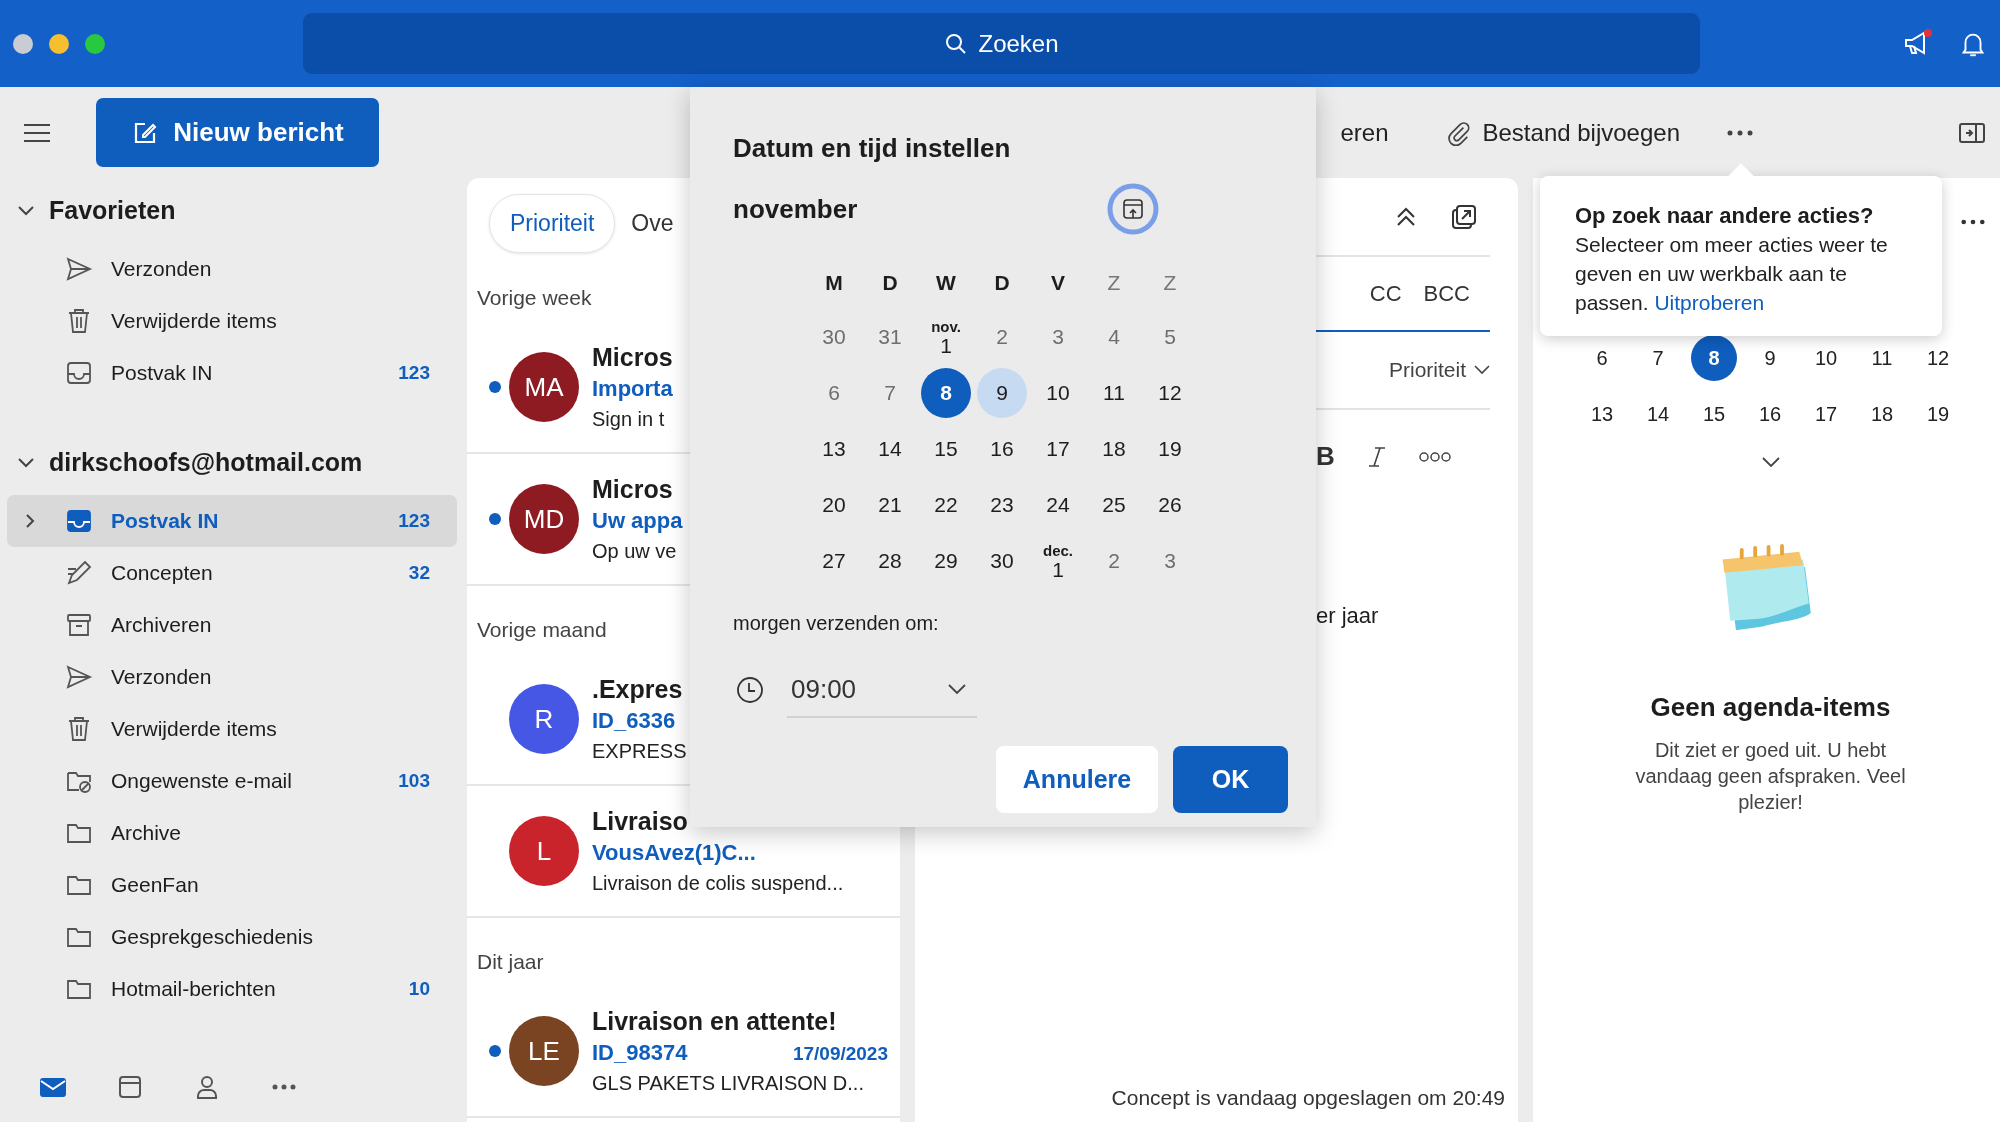  Describe the element at coordinates (419, 573) in the screenshot. I see `unread-count: 32` at that location.